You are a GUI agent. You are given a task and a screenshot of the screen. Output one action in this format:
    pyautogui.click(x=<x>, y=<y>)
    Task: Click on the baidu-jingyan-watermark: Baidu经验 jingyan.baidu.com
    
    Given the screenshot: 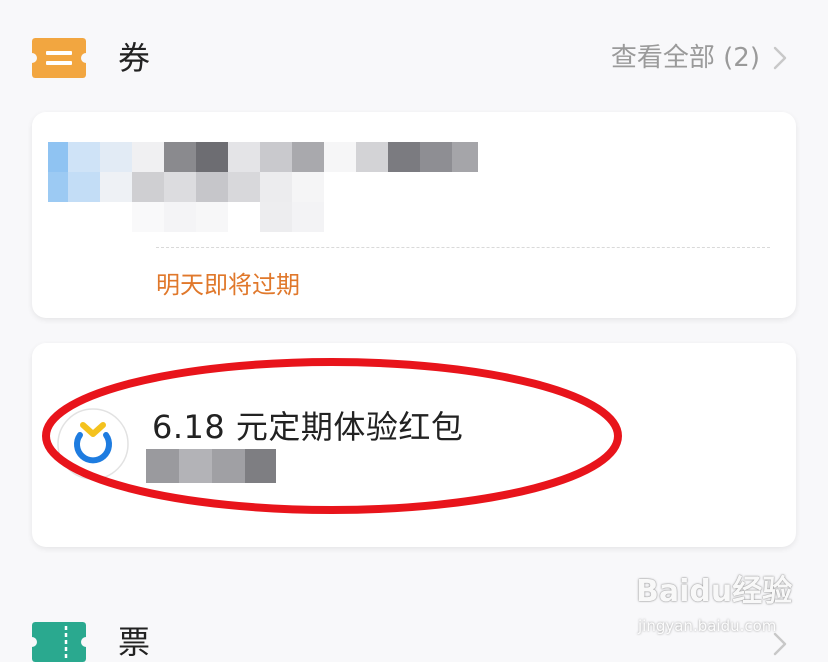 What is the action you would take?
    pyautogui.click(x=721, y=607)
    